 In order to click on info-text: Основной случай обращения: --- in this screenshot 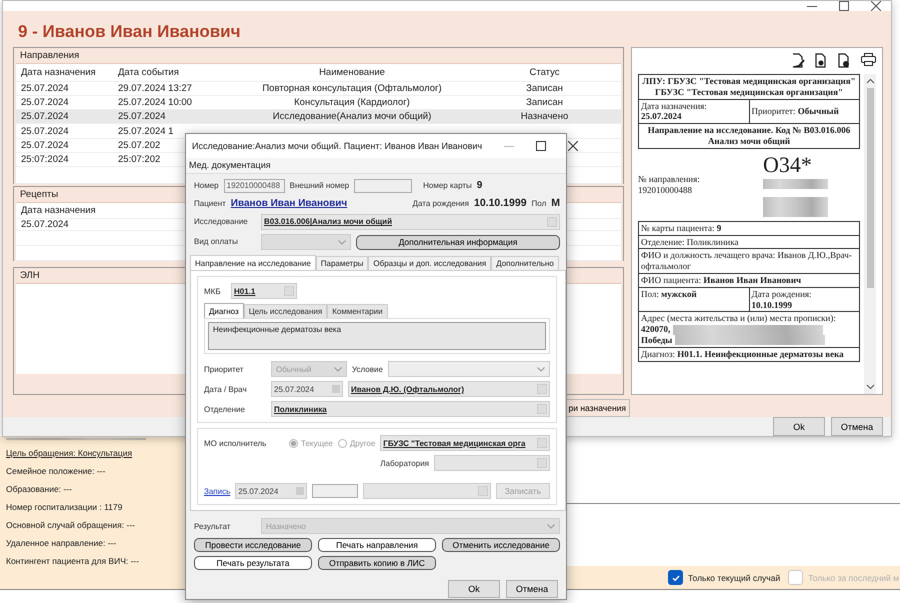, I will do `click(71, 525)`.